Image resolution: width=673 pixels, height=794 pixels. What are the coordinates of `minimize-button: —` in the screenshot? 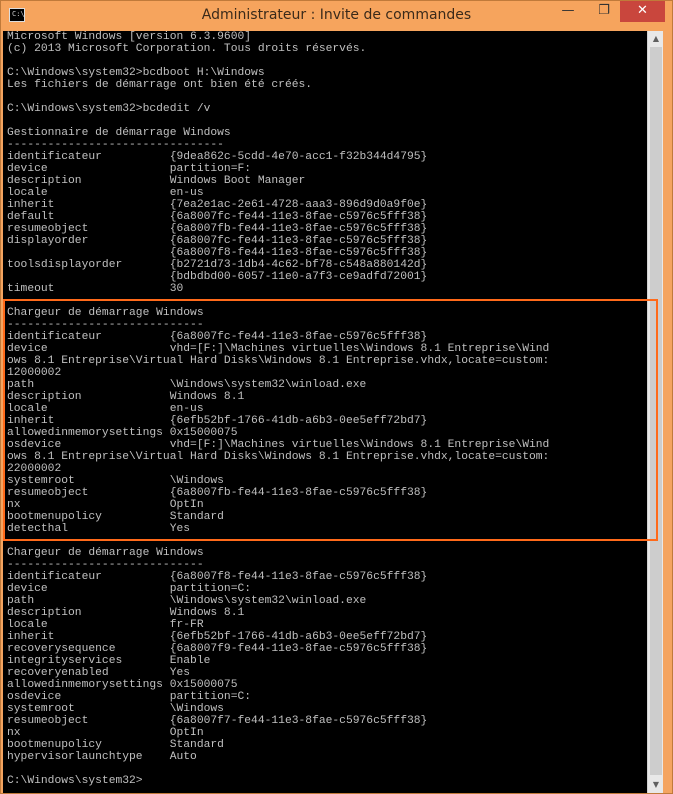 It's located at (568, 11).